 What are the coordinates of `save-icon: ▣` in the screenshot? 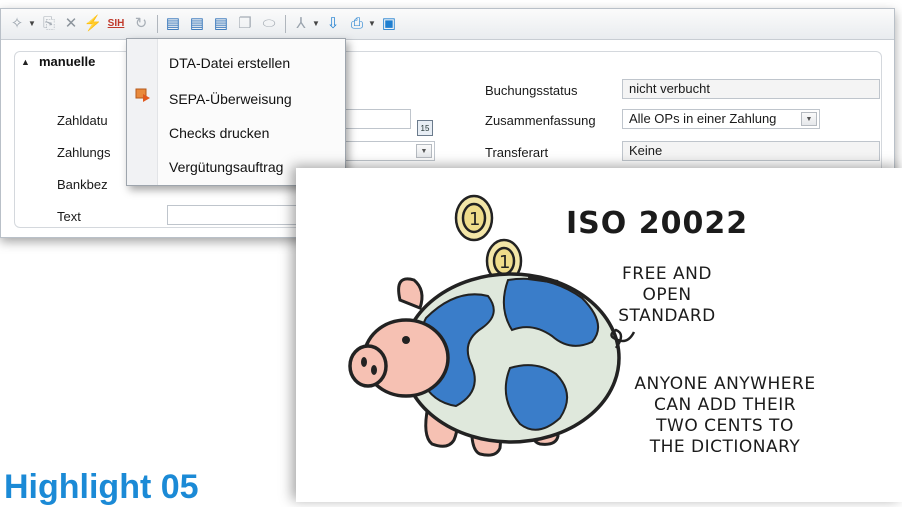 It's located at (389, 24).